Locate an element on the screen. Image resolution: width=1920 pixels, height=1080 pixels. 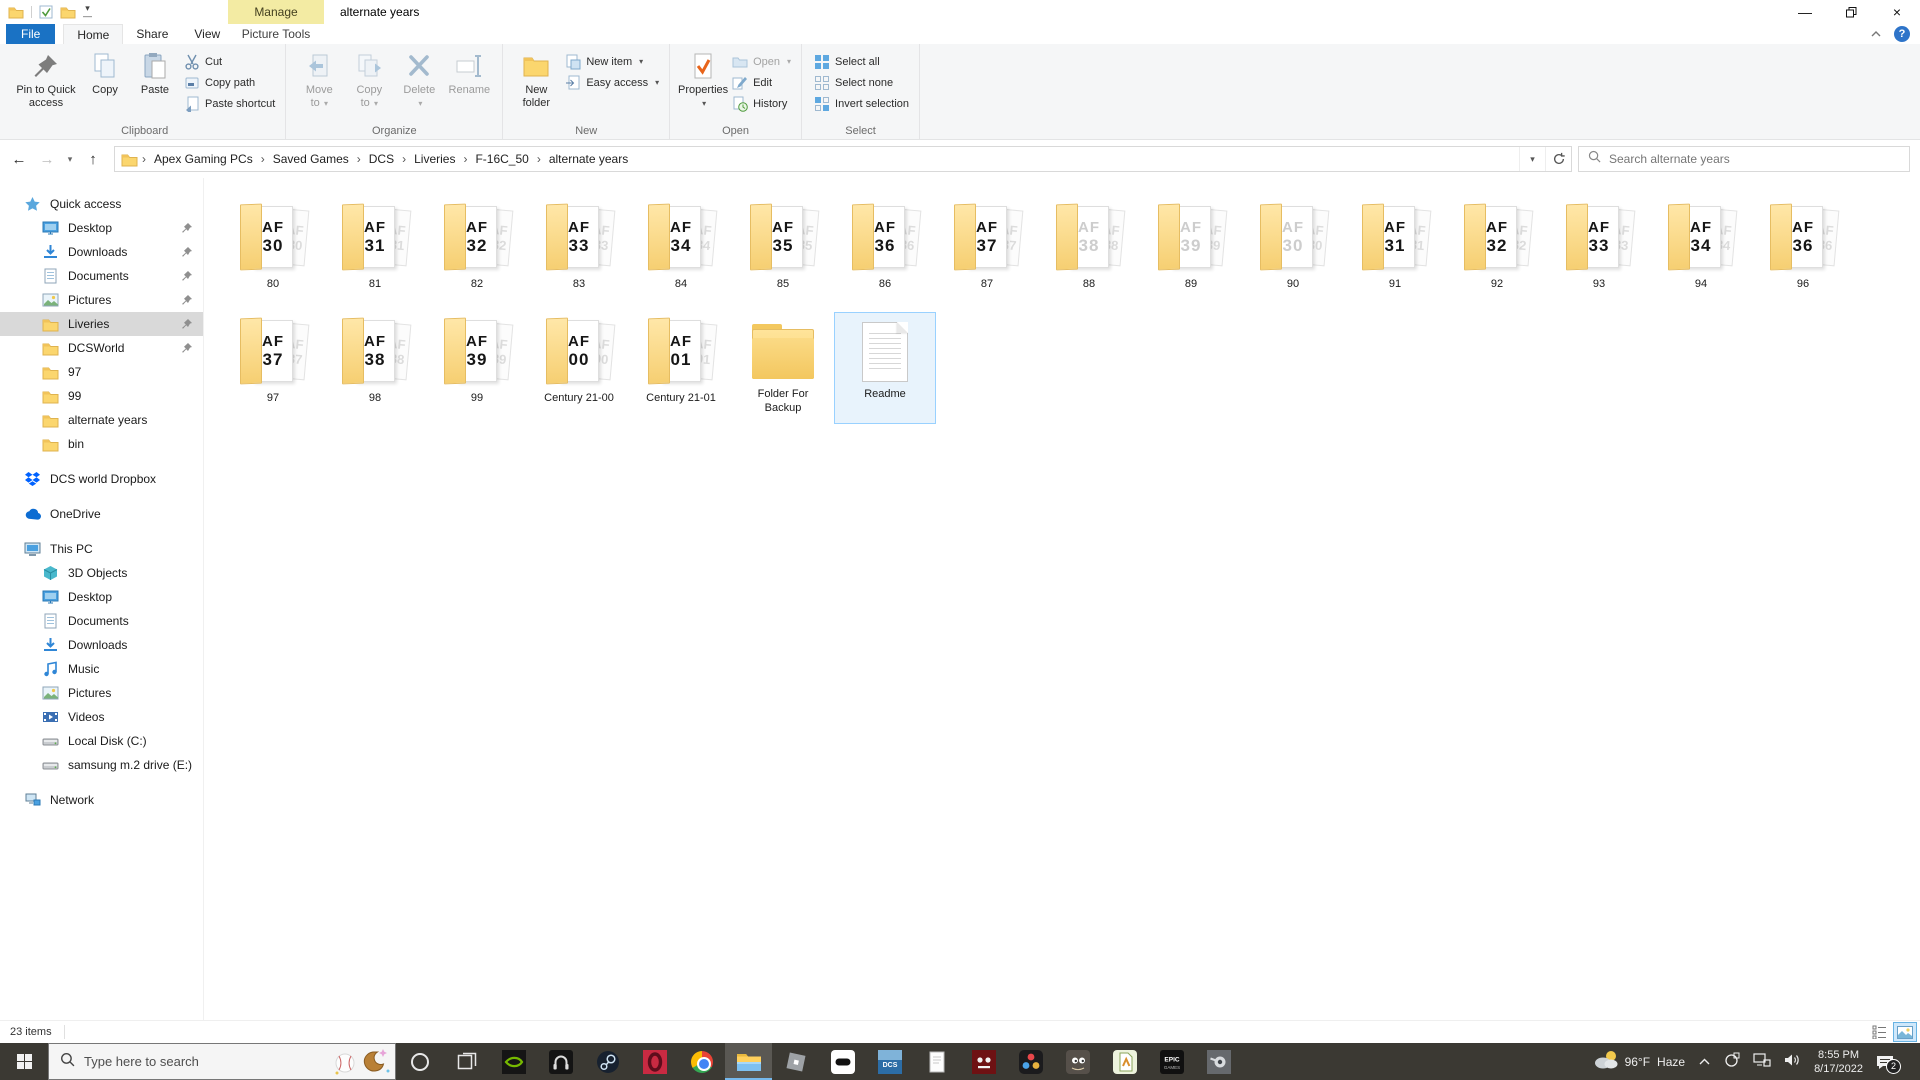
delete-button: Delete ▾ is located at coordinates (419, 78).